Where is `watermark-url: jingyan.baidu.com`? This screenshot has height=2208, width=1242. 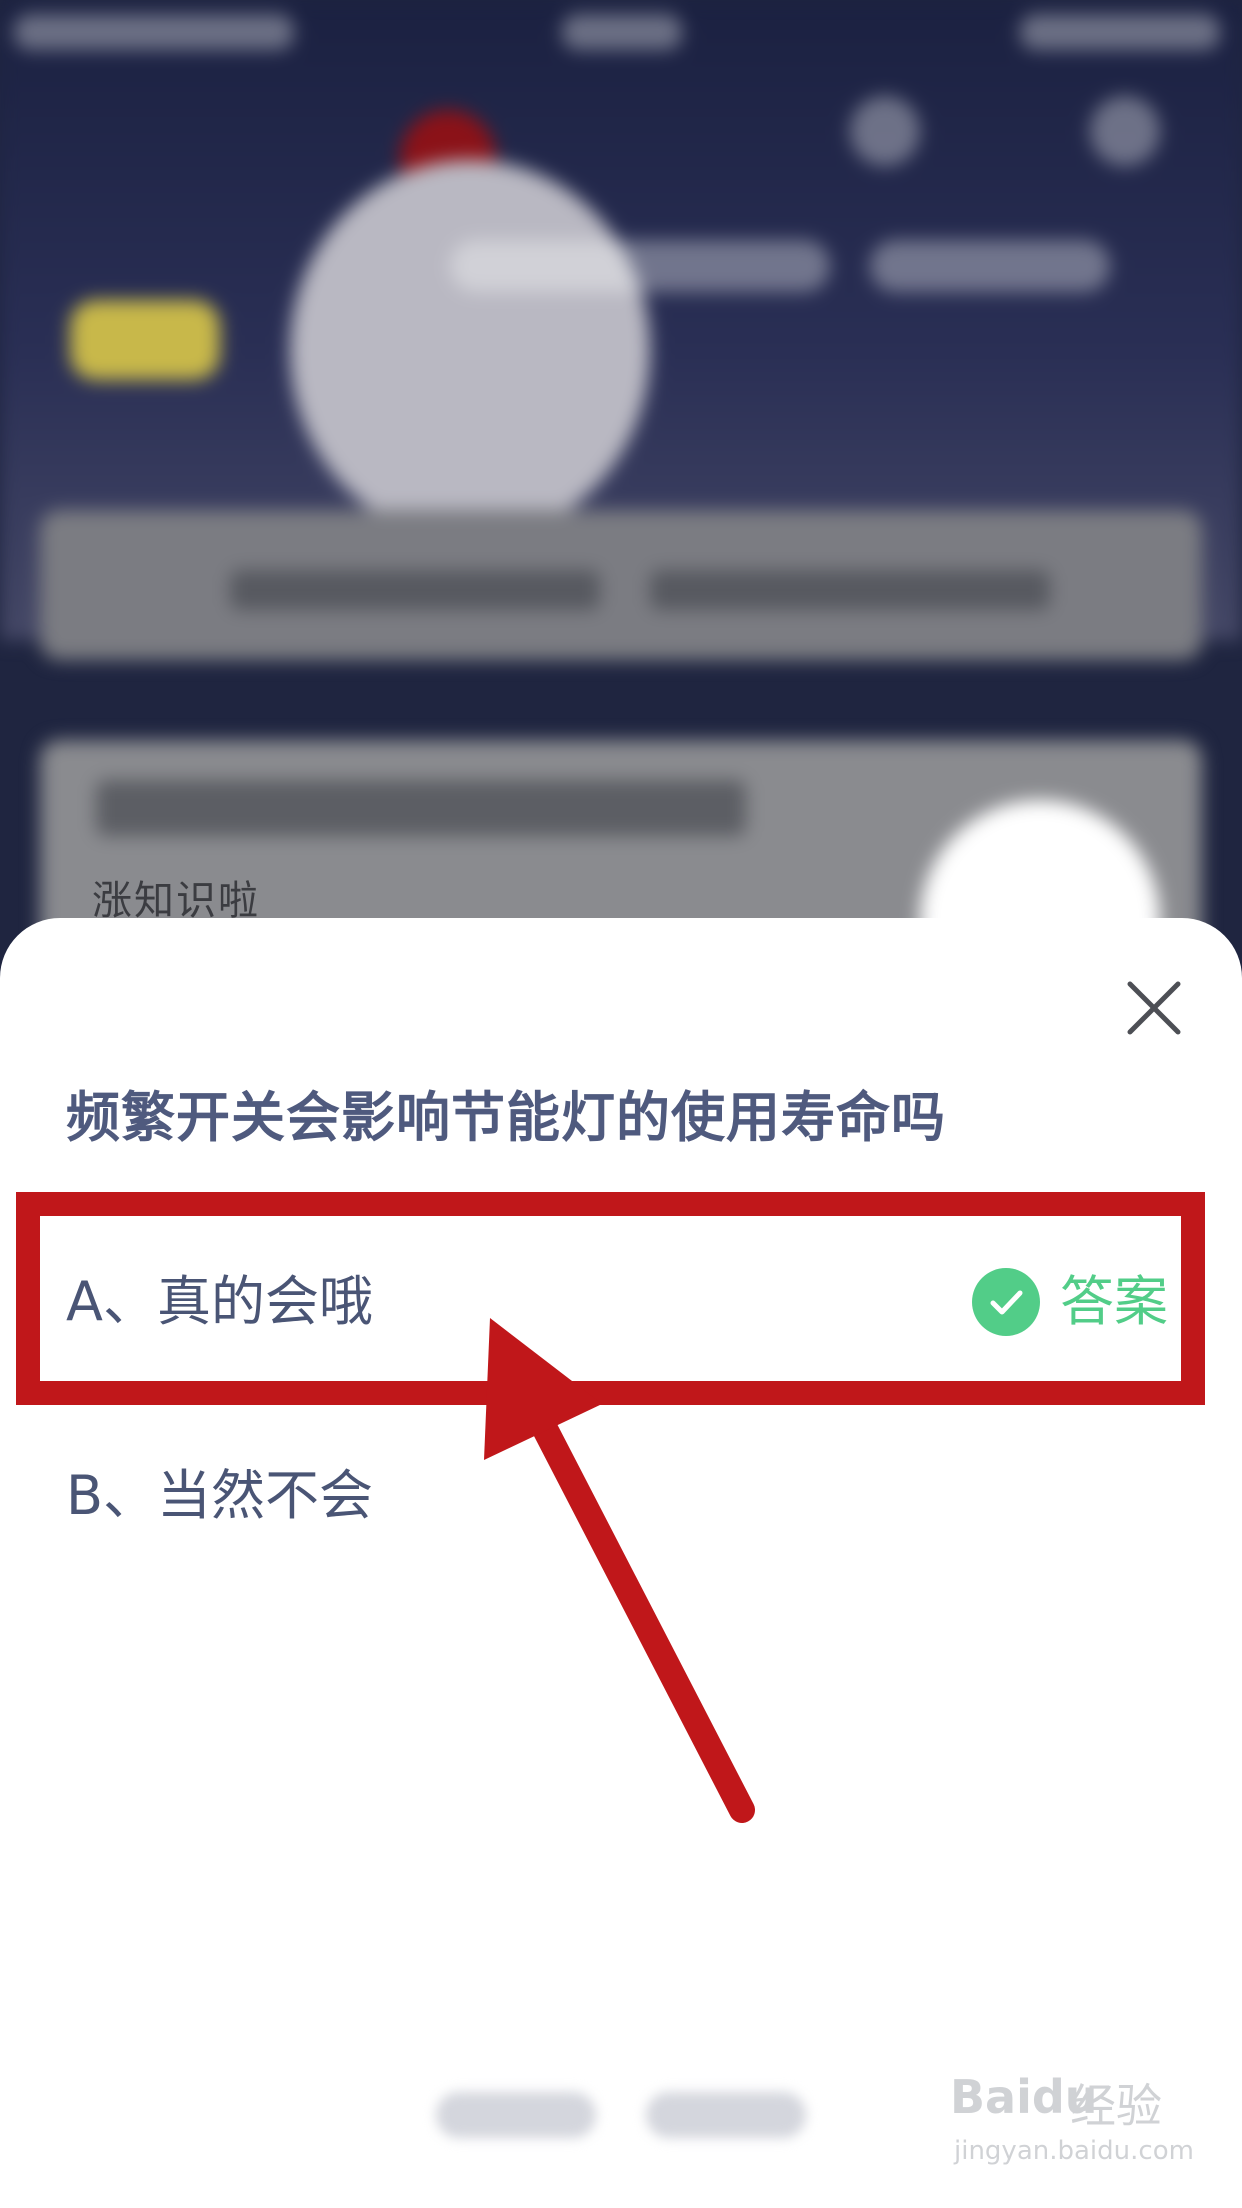 watermark-url: jingyan.baidu.com is located at coordinates (1074, 2151).